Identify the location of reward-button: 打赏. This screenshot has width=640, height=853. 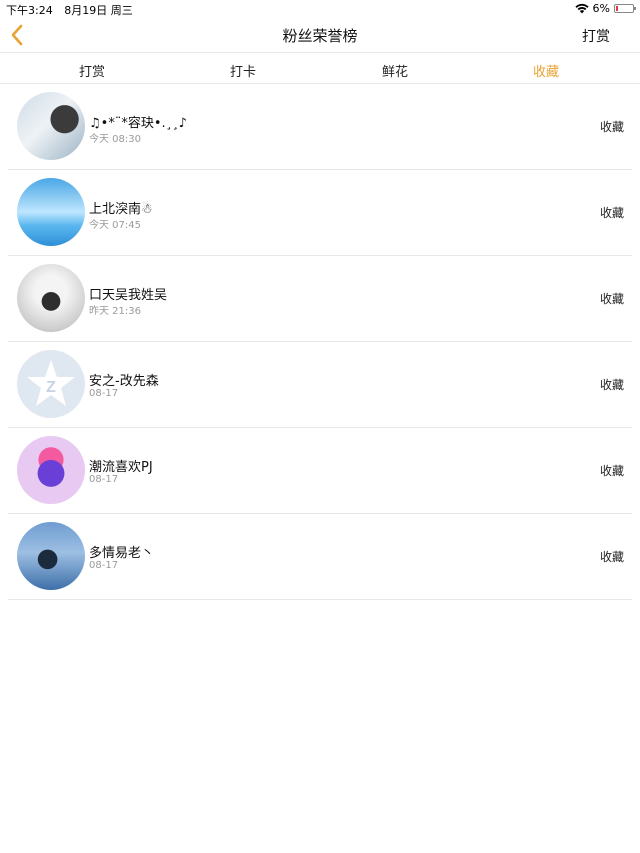
(596, 36).